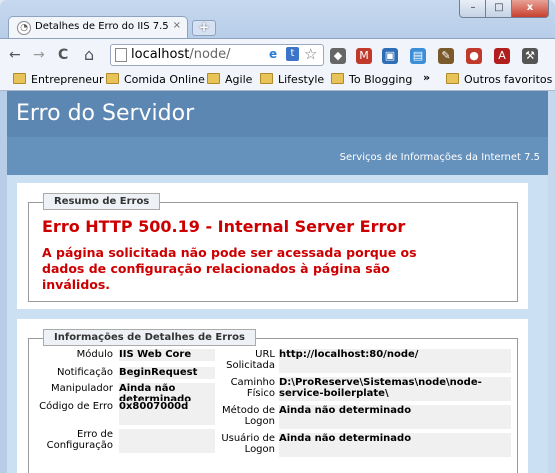 The image size is (555, 473). I want to click on bookmark-folder-entrepreneur: Entrepreneur, so click(58, 79).